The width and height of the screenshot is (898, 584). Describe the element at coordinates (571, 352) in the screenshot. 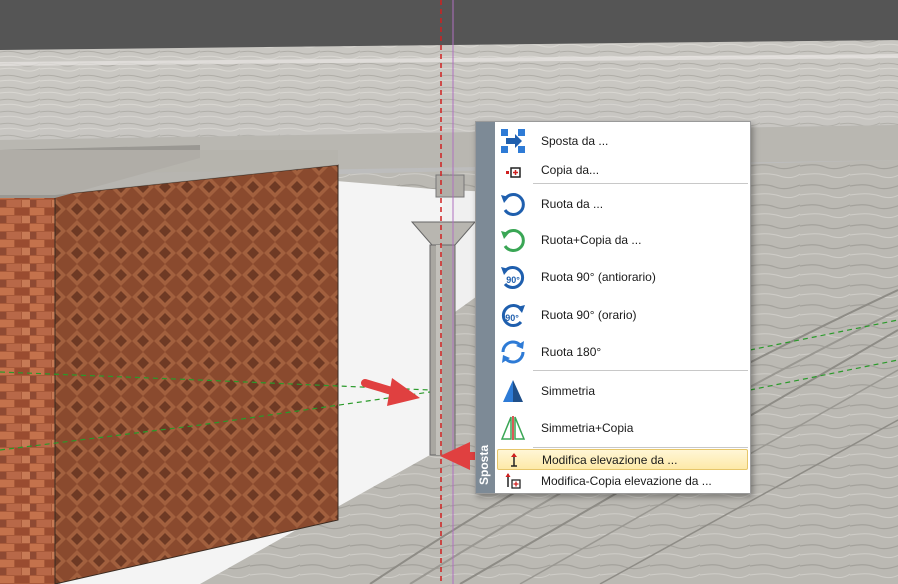

I see `menu-item-label: Ruota 180°` at that location.